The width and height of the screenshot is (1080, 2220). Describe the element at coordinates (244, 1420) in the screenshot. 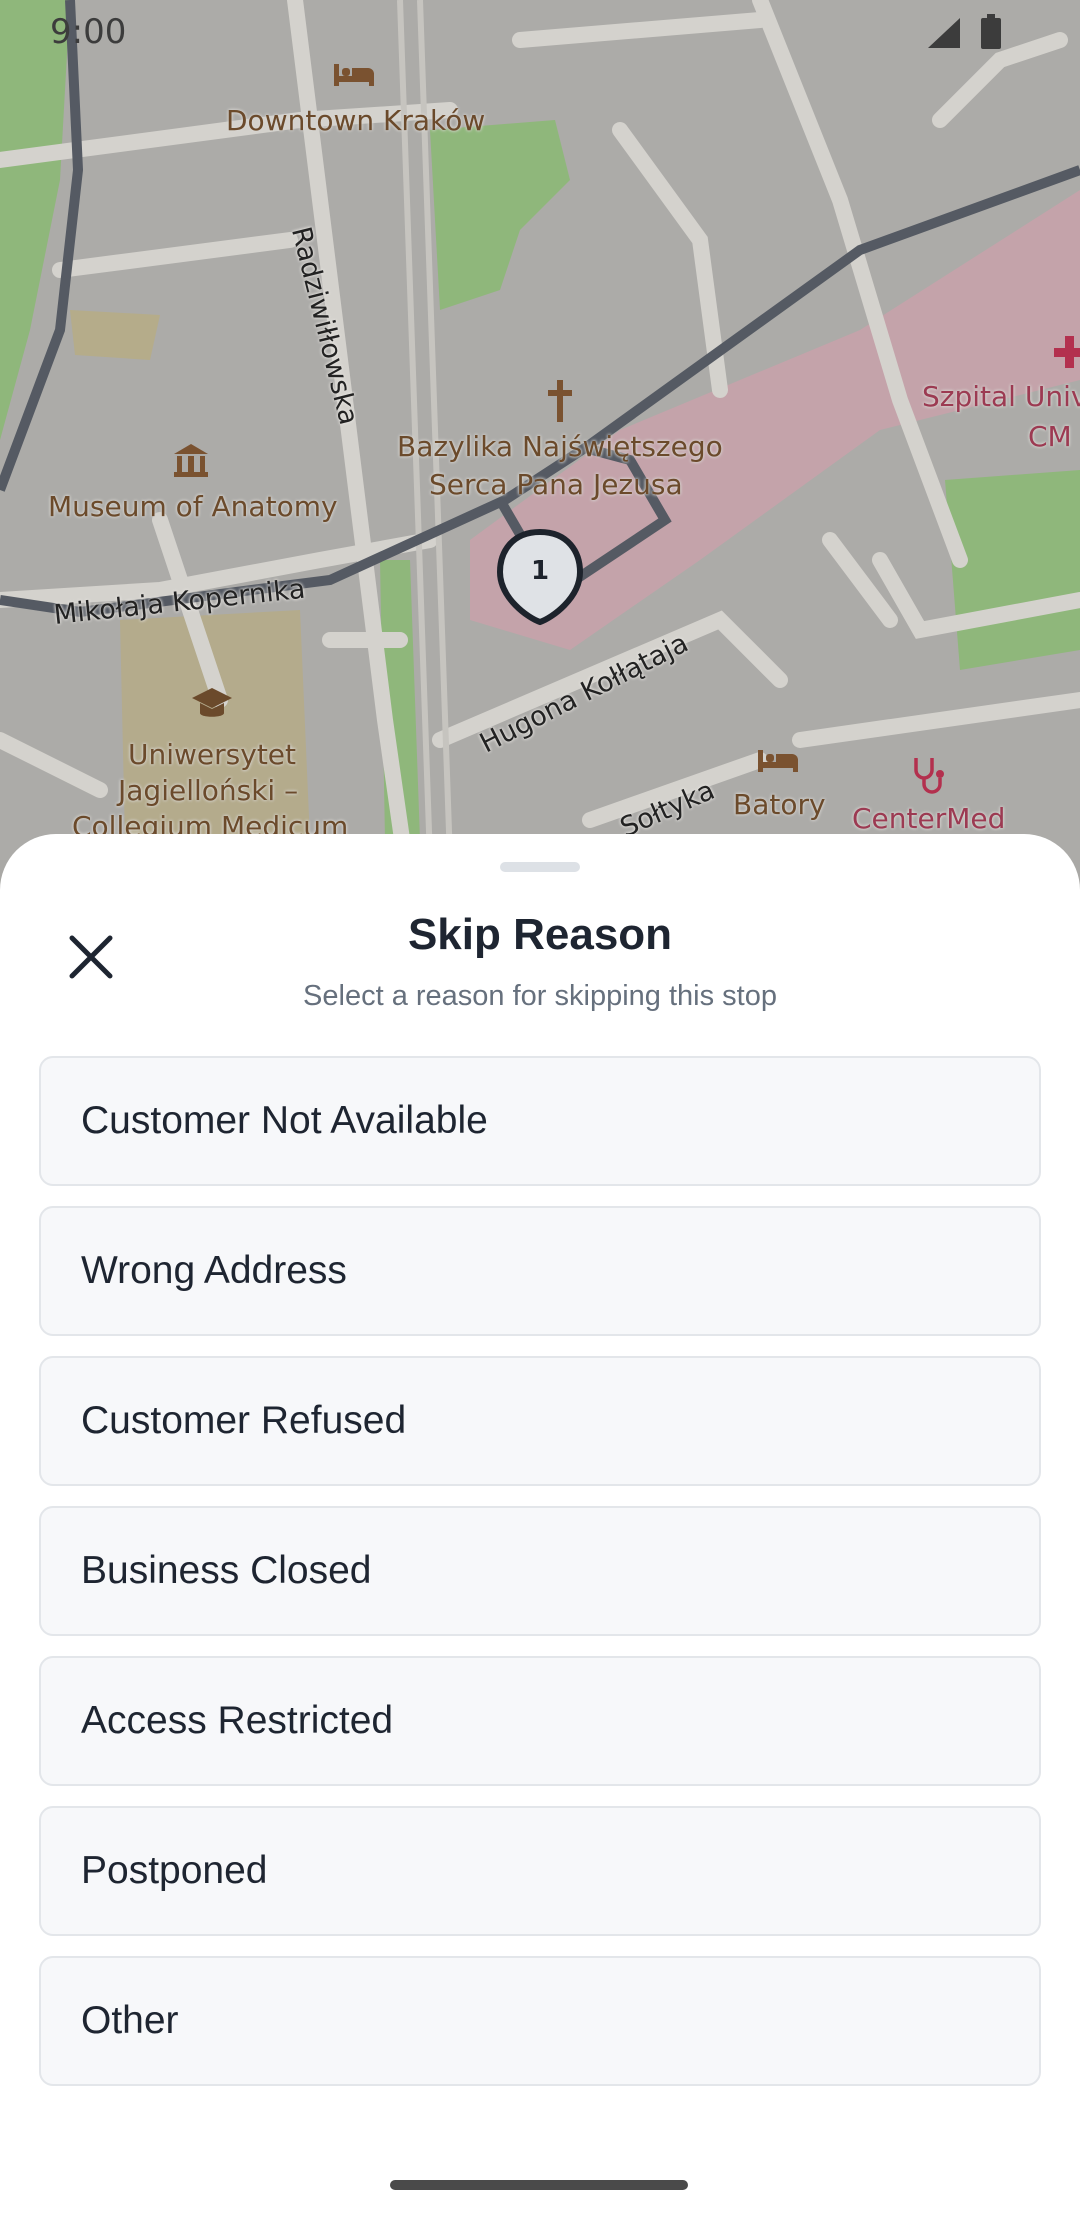

I see `reason-label: Customer Refused` at that location.